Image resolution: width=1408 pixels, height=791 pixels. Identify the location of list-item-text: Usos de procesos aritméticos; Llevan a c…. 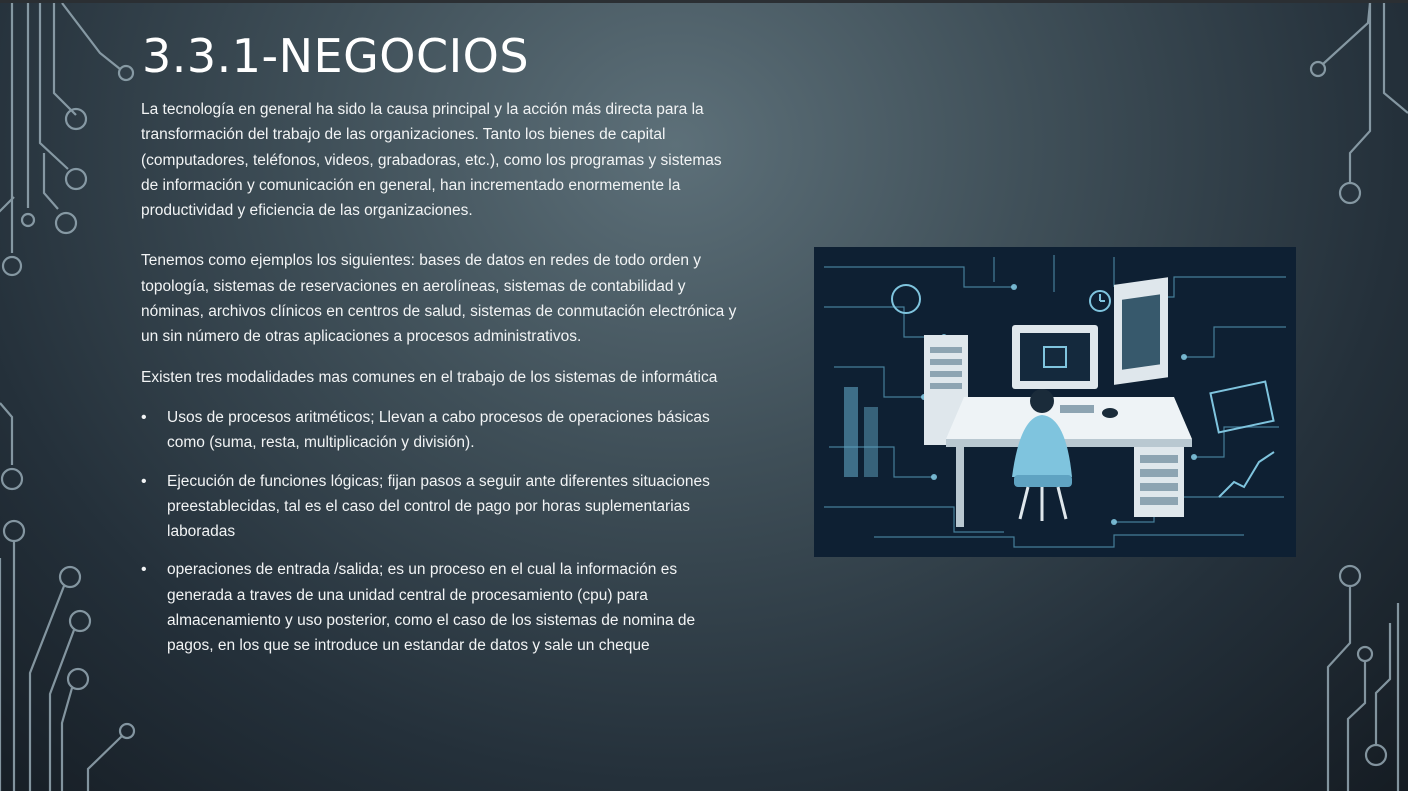
(438, 430).